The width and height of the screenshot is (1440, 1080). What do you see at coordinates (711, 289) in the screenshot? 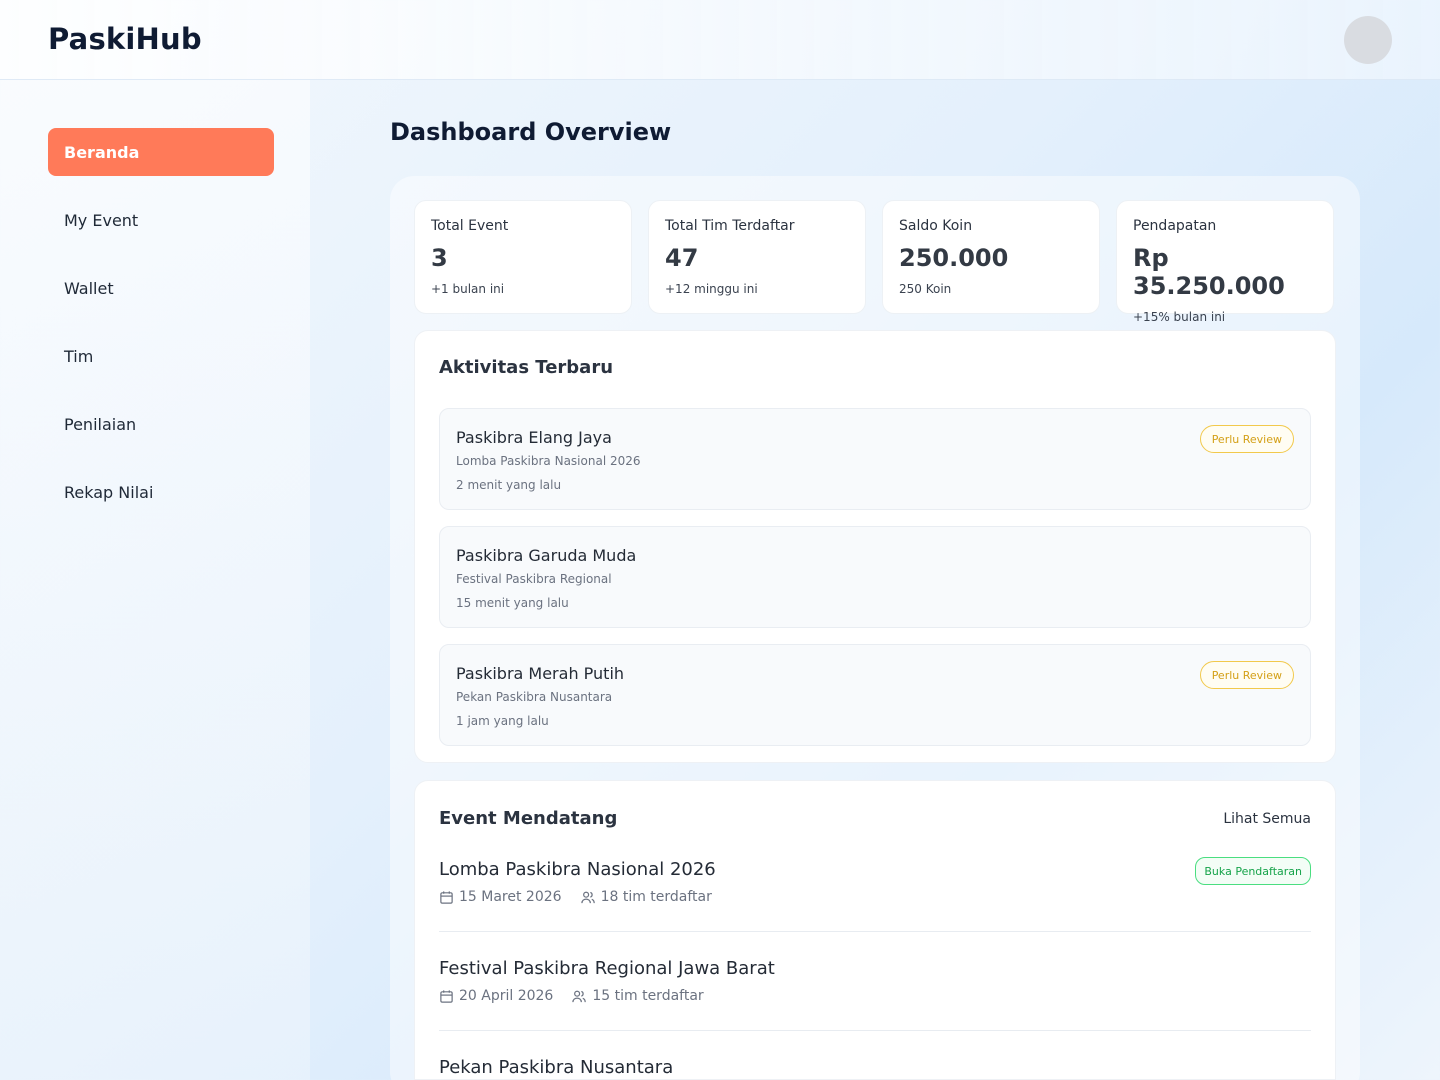
I see `stat-note: +12 minggu ini` at bounding box center [711, 289].